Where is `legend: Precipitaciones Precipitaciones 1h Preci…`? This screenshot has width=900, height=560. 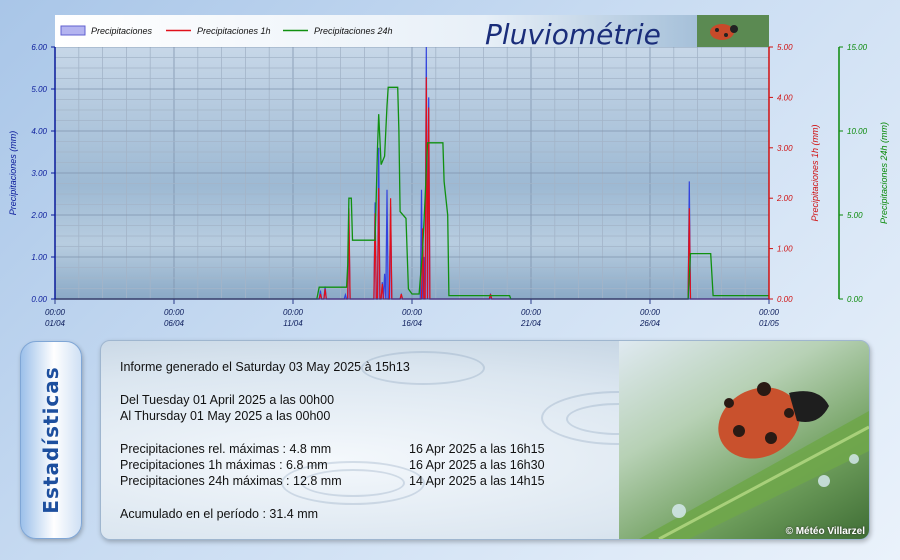
legend: Precipitaciones Precipitaciones 1h Preci… is located at coordinates (412, 33).